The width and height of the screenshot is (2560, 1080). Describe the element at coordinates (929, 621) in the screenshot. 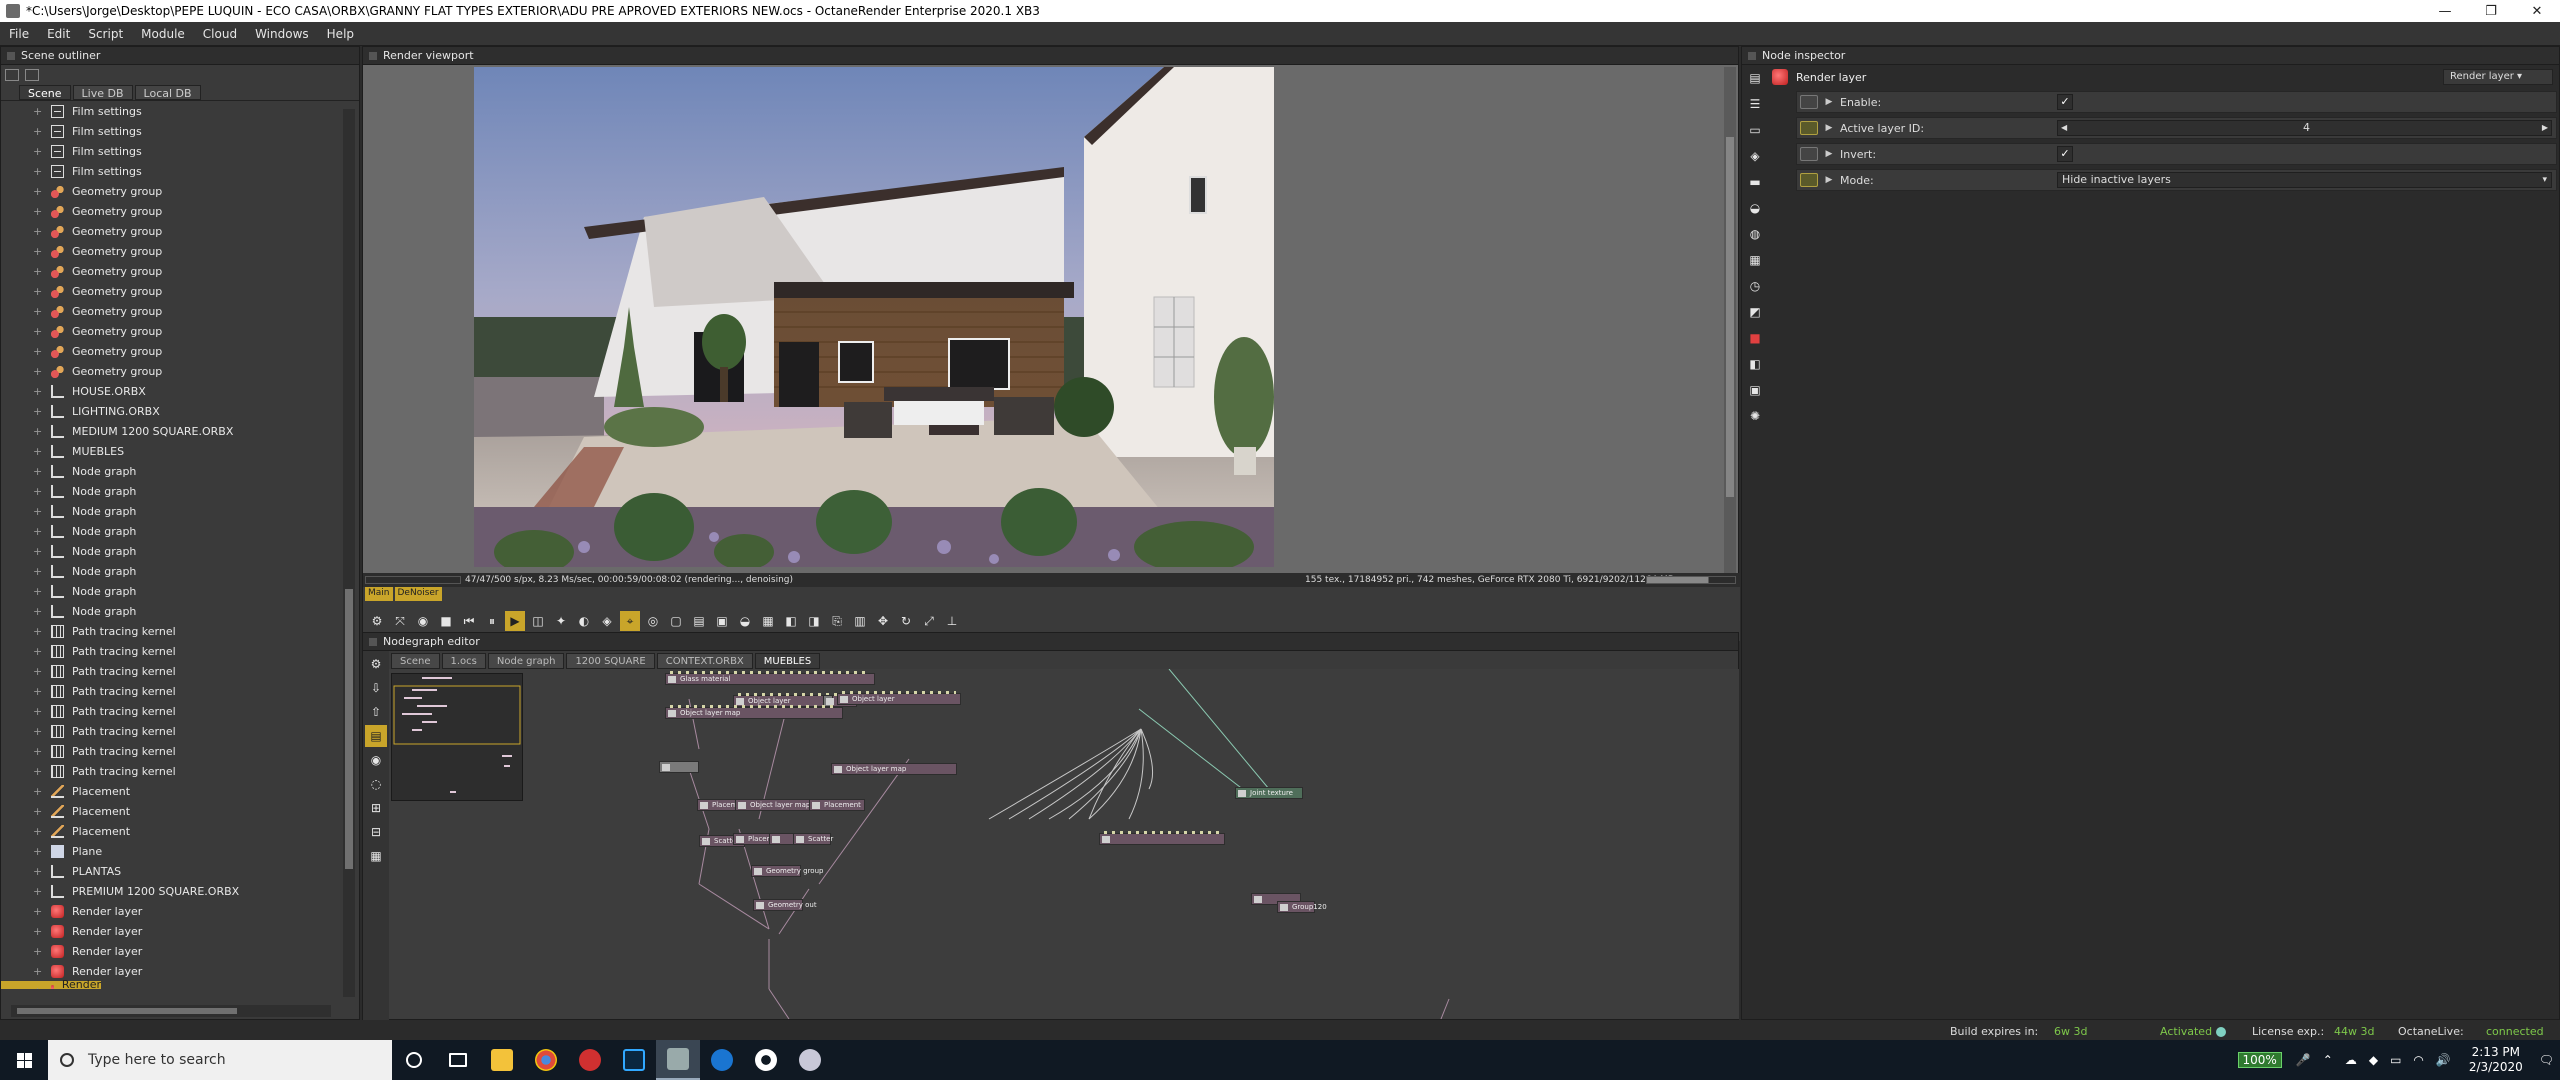

I see `gizmo-scale-icon: ⤢` at that location.